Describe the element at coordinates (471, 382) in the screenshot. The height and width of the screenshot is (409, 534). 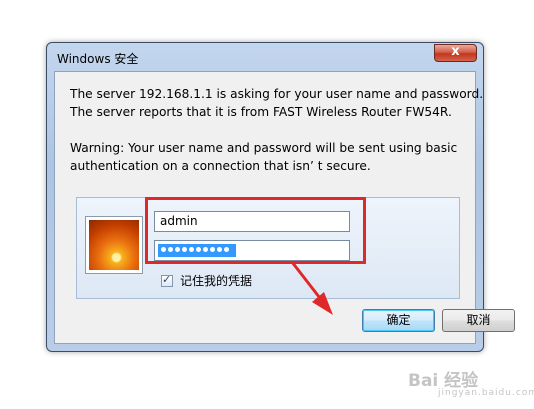
I see `baidu-watermark: Bai 经验 jingyan.baidu.com` at that location.